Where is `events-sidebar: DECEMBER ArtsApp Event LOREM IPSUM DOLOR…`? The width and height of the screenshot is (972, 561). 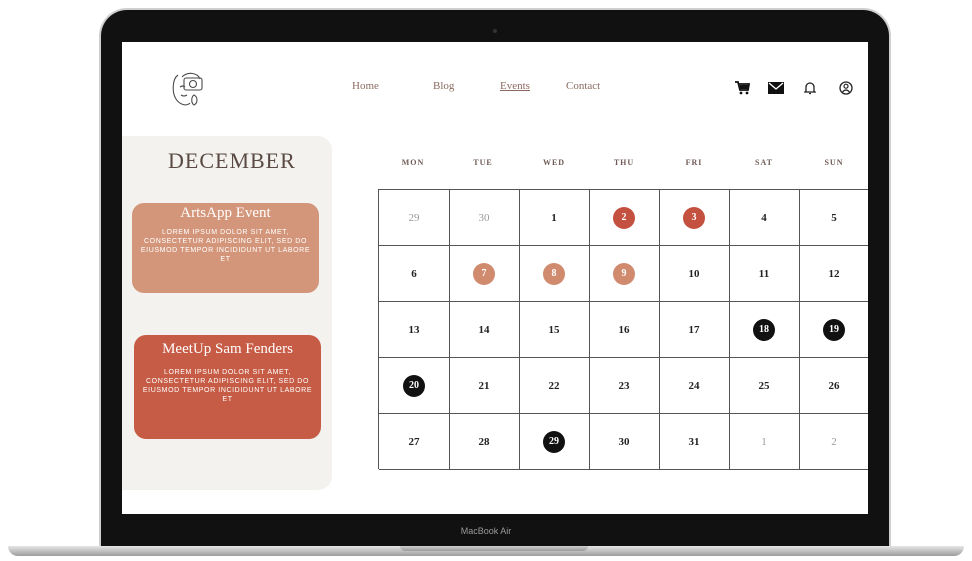 events-sidebar: DECEMBER ArtsApp Event LOREM IPSUM DOLOR… is located at coordinates (227, 313).